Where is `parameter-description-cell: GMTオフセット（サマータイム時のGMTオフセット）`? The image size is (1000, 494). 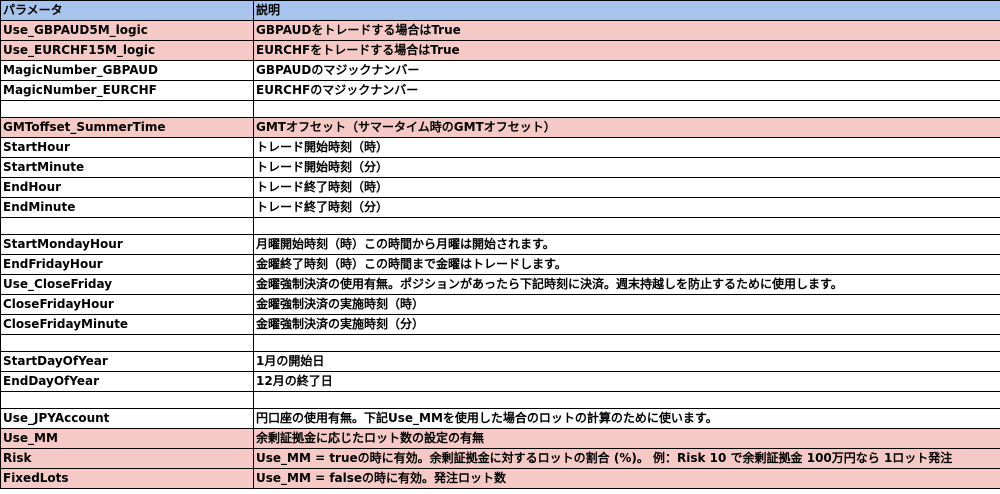
parameter-description-cell: GMTオフセット（サマータイム時のGMTオフセット） is located at coordinates (626, 127).